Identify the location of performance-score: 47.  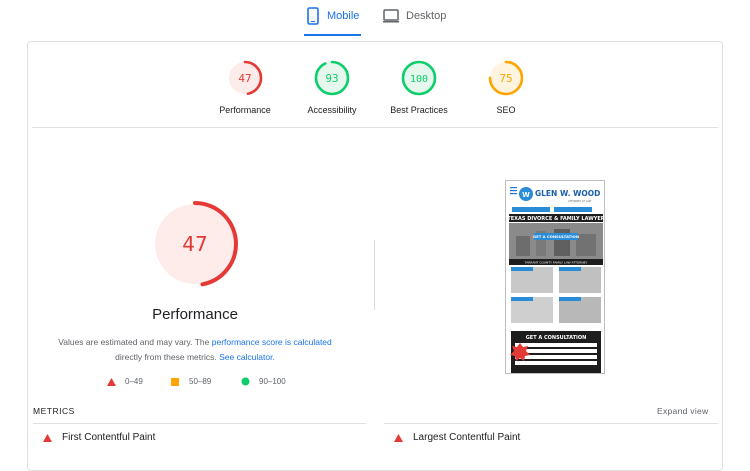
(194, 244).